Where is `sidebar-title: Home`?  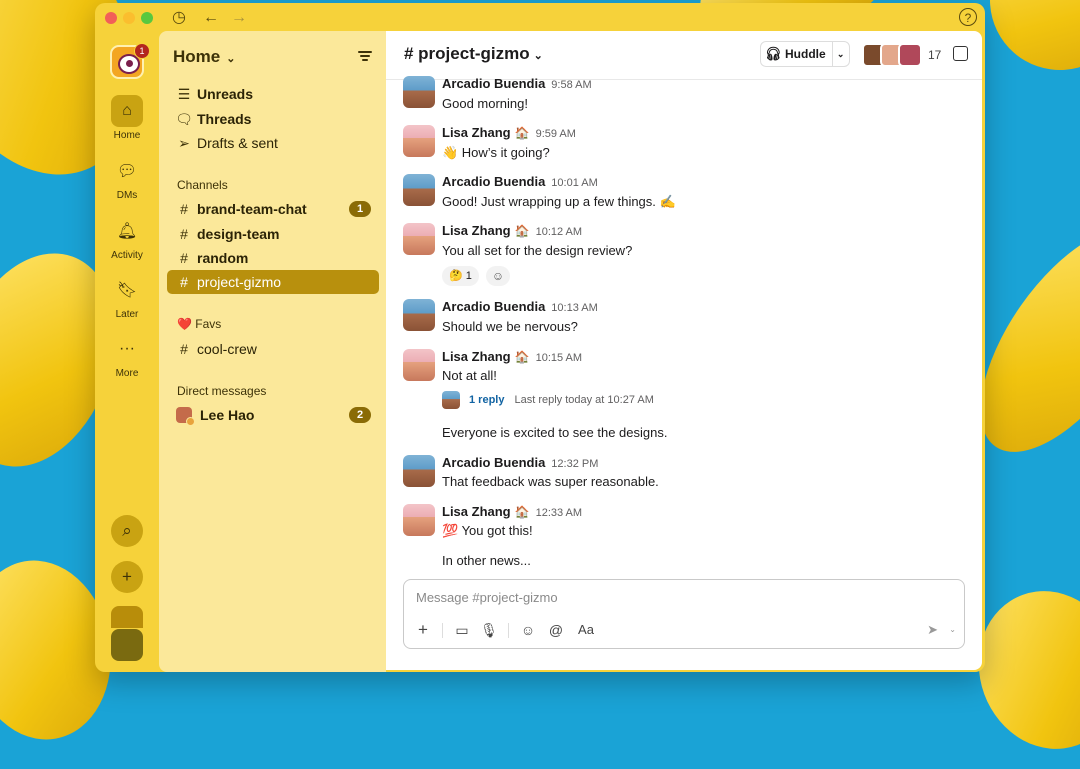
sidebar-title: Home is located at coordinates (197, 56).